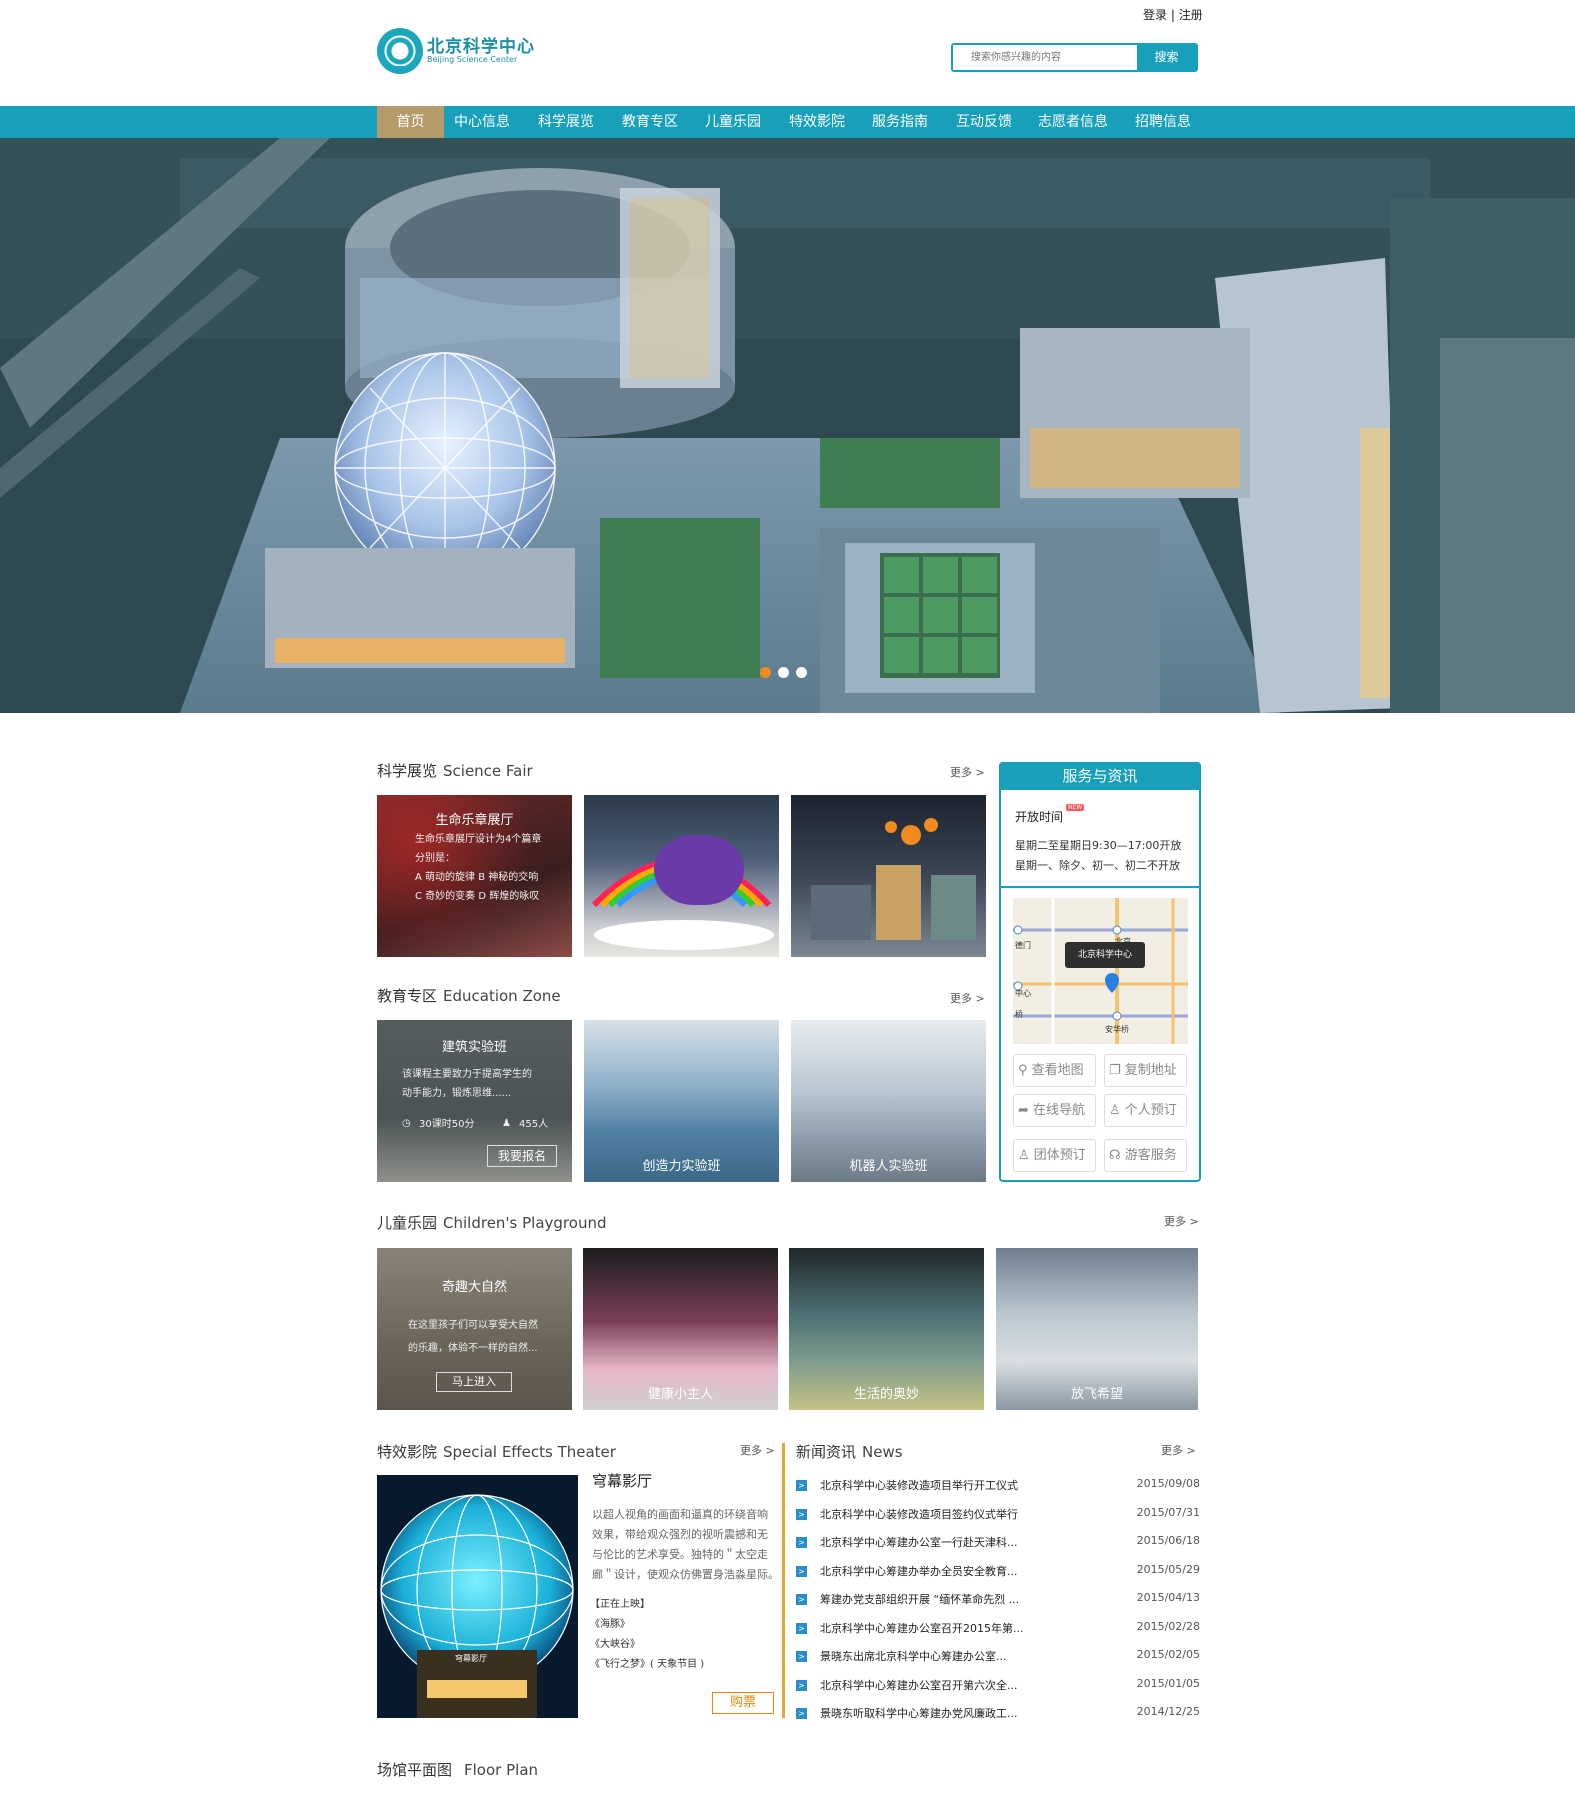  What do you see at coordinates (1163, 122) in the screenshot?
I see `nav-item-recruit: 招聘信息` at bounding box center [1163, 122].